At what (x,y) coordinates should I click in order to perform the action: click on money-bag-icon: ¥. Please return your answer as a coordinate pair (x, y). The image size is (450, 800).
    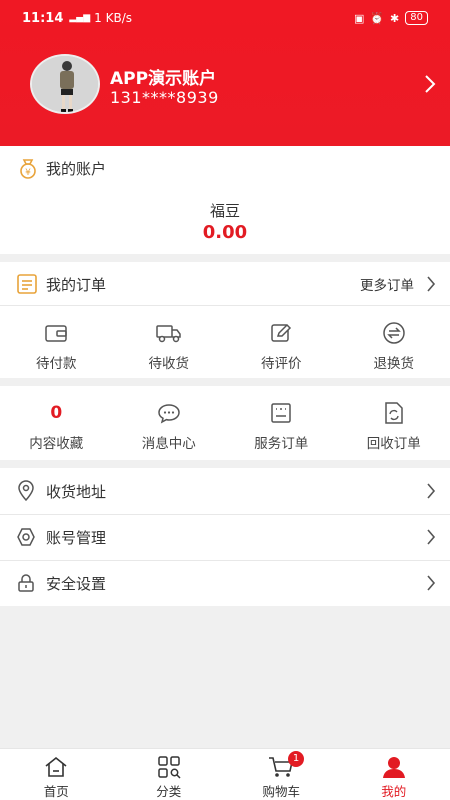
    Looking at the image, I should click on (28, 169).